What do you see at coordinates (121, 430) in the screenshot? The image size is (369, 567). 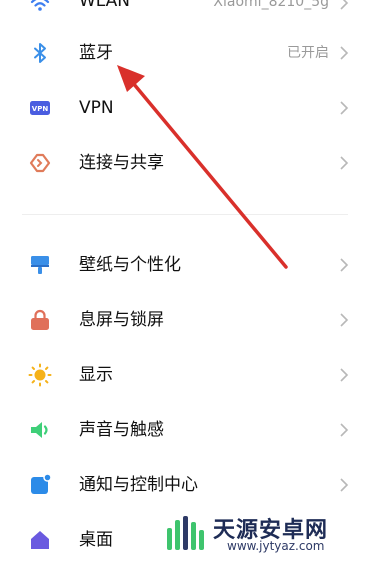 I see `settings-row-label: 声音与触感` at bounding box center [121, 430].